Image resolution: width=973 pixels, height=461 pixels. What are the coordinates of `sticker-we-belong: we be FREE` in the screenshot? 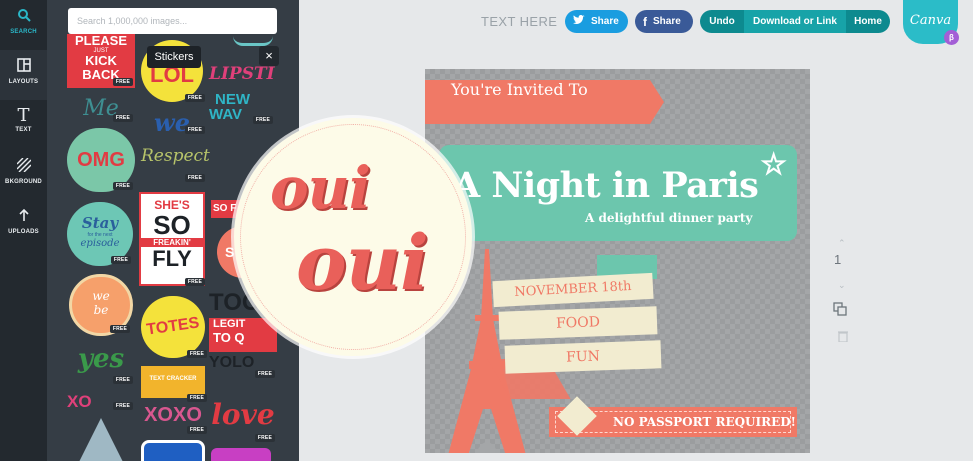 It's located at (101, 305).